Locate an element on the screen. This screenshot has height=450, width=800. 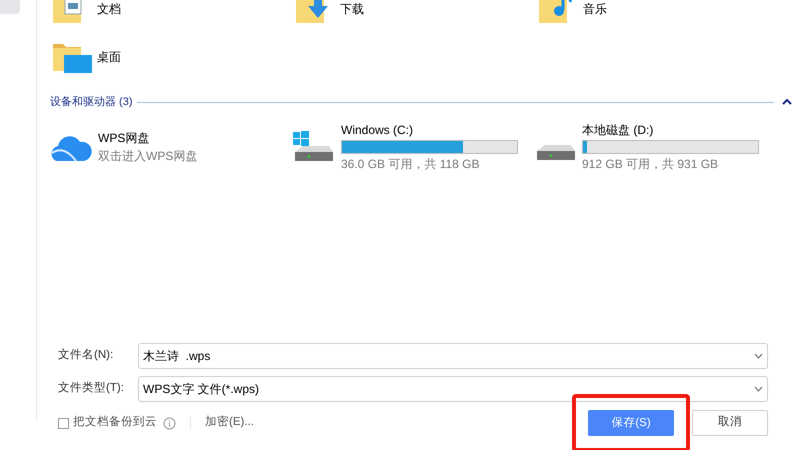
windows-drive-icon is located at coordinates (313, 147).